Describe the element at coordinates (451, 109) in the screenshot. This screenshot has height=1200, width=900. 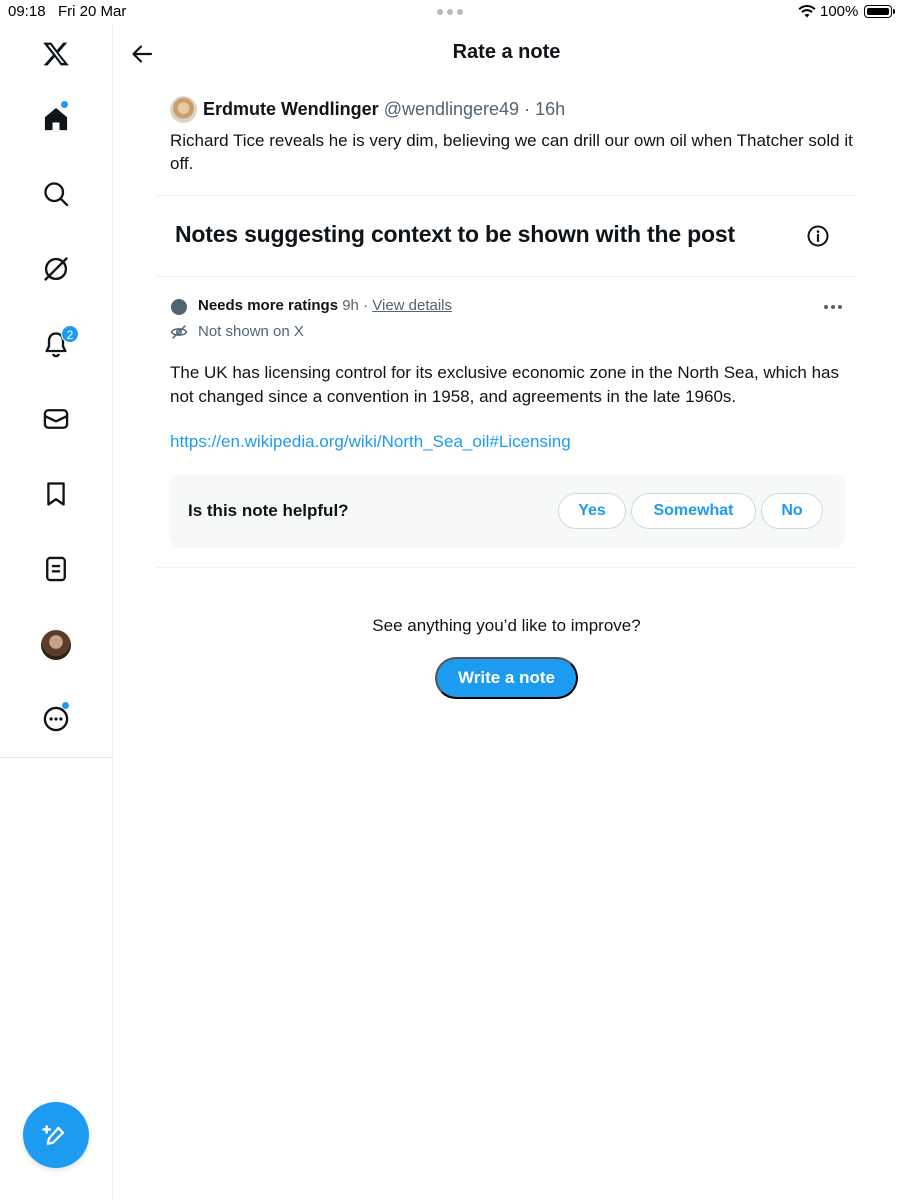
I see `post-author-handle: @wendlingere49` at that location.